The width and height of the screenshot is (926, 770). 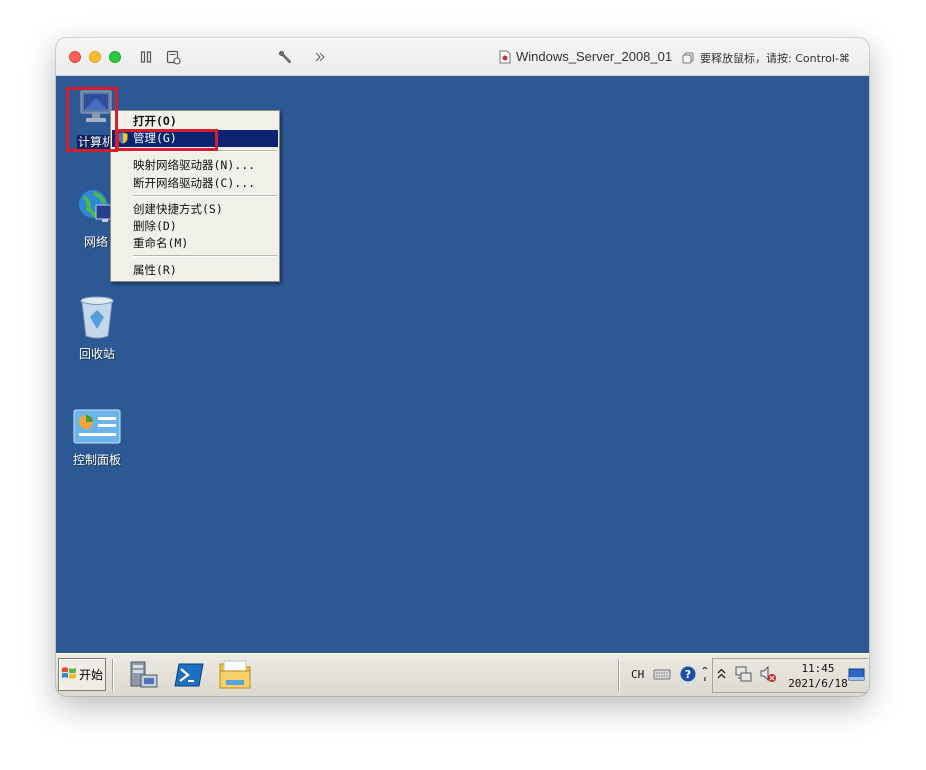 I want to click on show-desktop-icon, so click(x=856, y=676).